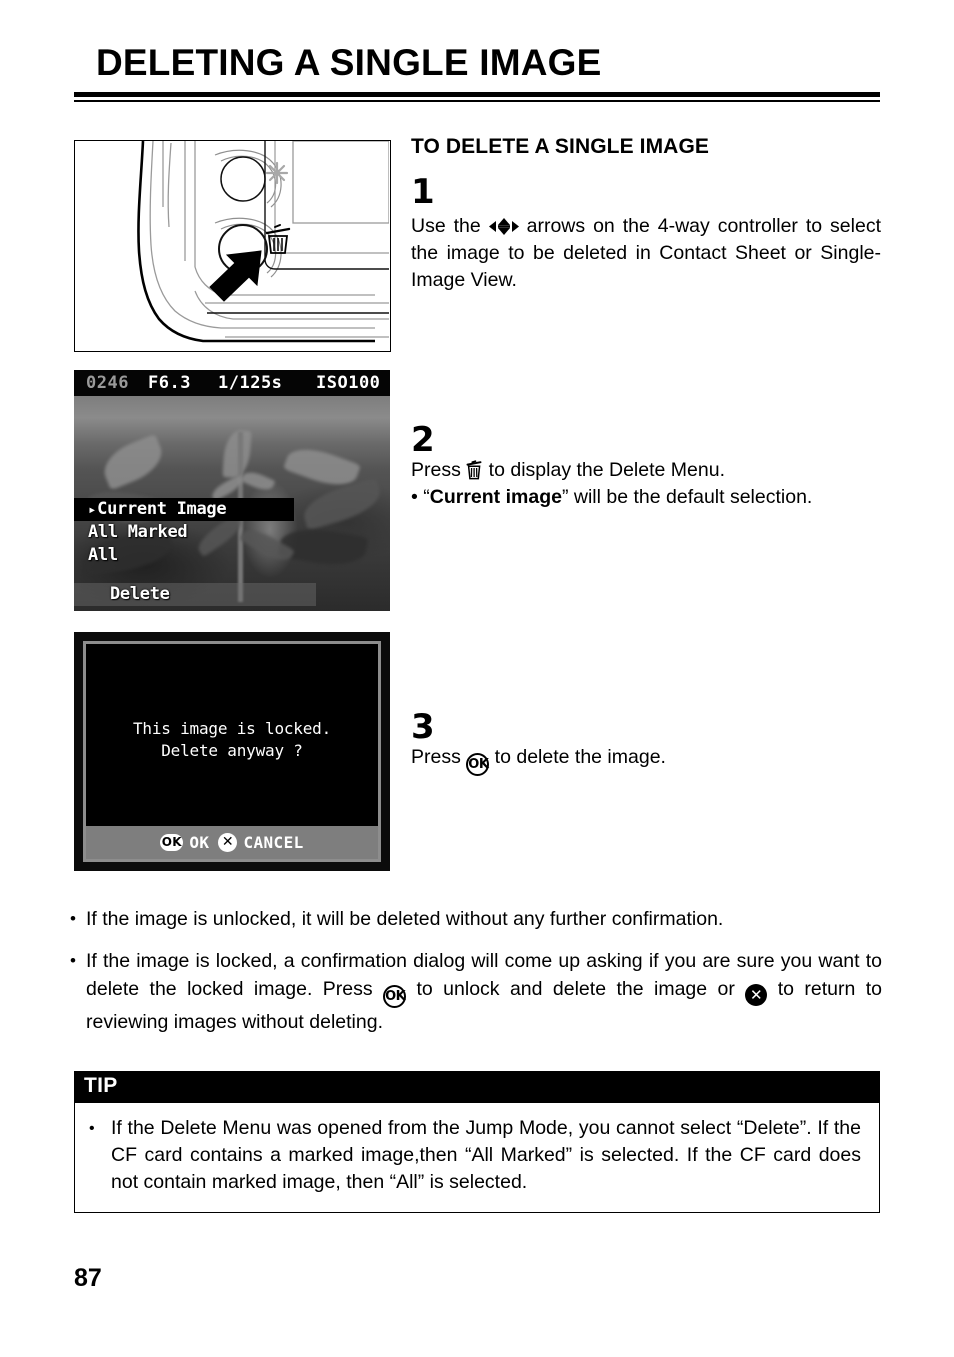  I want to click on lcd-aperture: F6.3, so click(169, 383).